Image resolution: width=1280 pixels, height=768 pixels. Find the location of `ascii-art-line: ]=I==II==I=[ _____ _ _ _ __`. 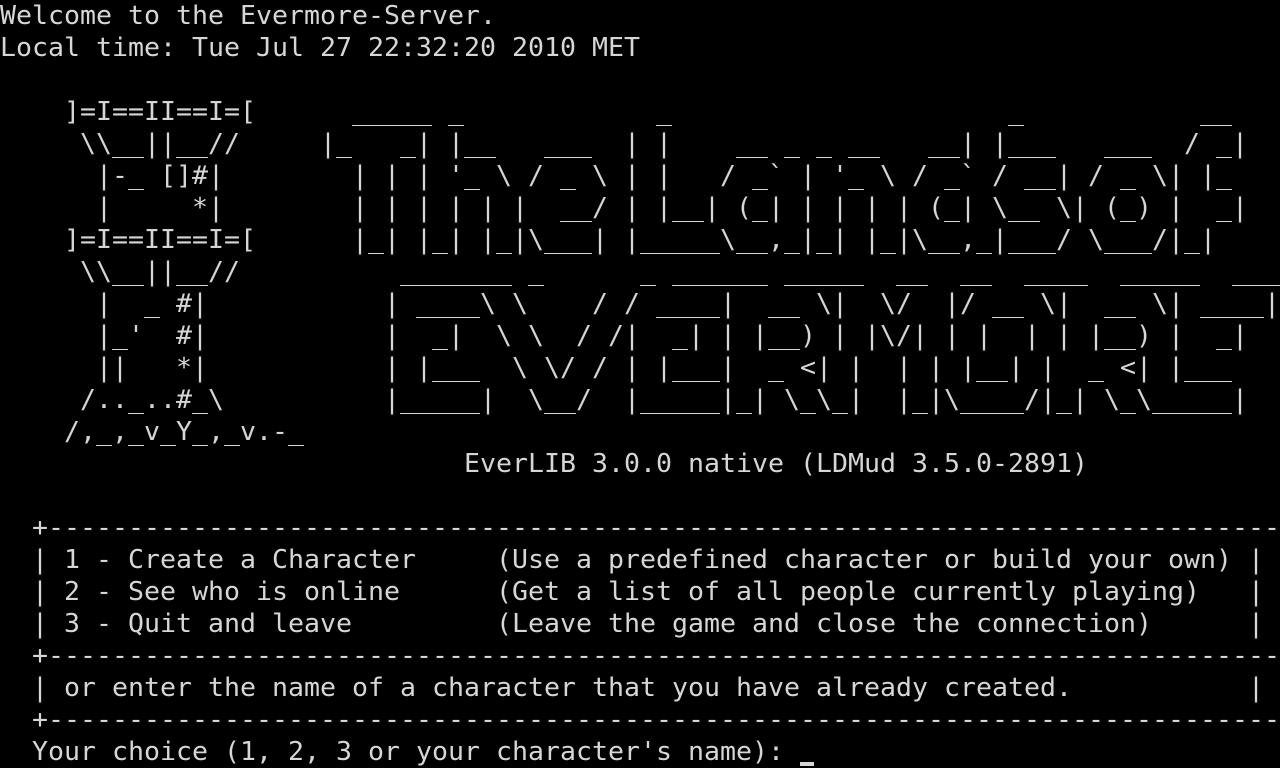

ascii-art-line: ]=I==II==I=[ _____ _ _ _ __ is located at coordinates (616, 112).